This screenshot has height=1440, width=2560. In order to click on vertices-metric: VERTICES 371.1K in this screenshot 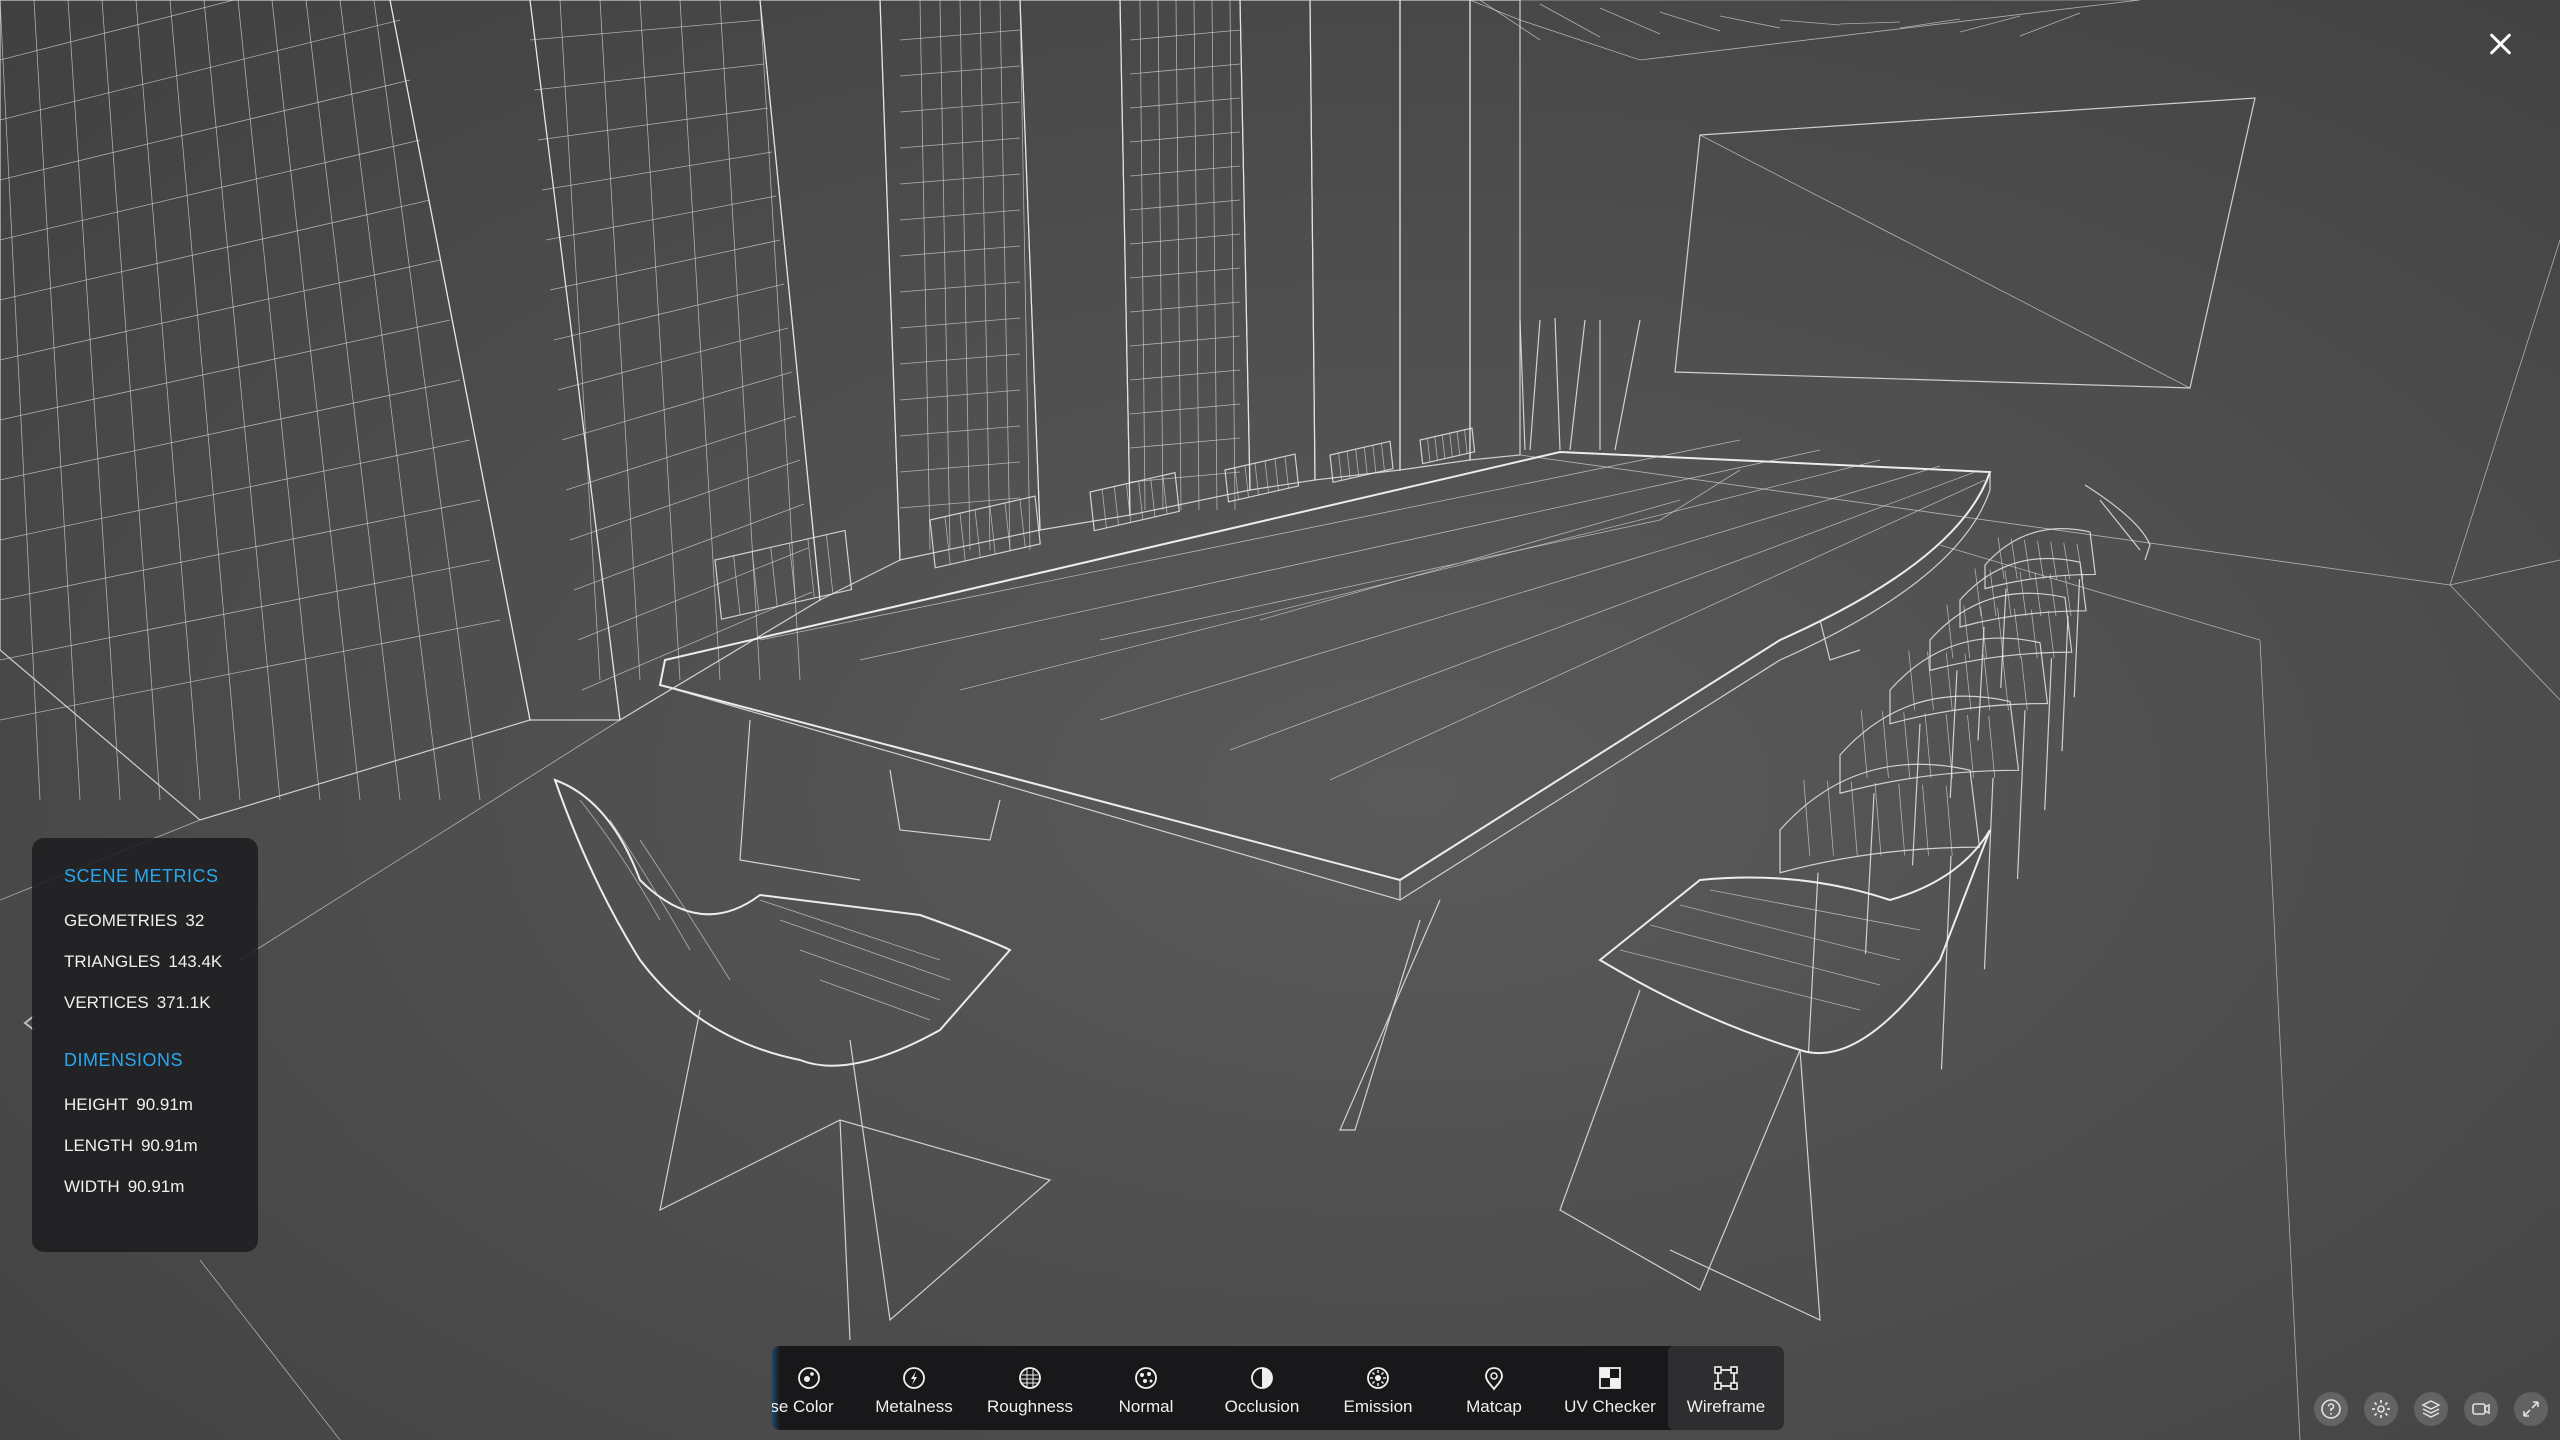, I will do `click(161, 1013)`.